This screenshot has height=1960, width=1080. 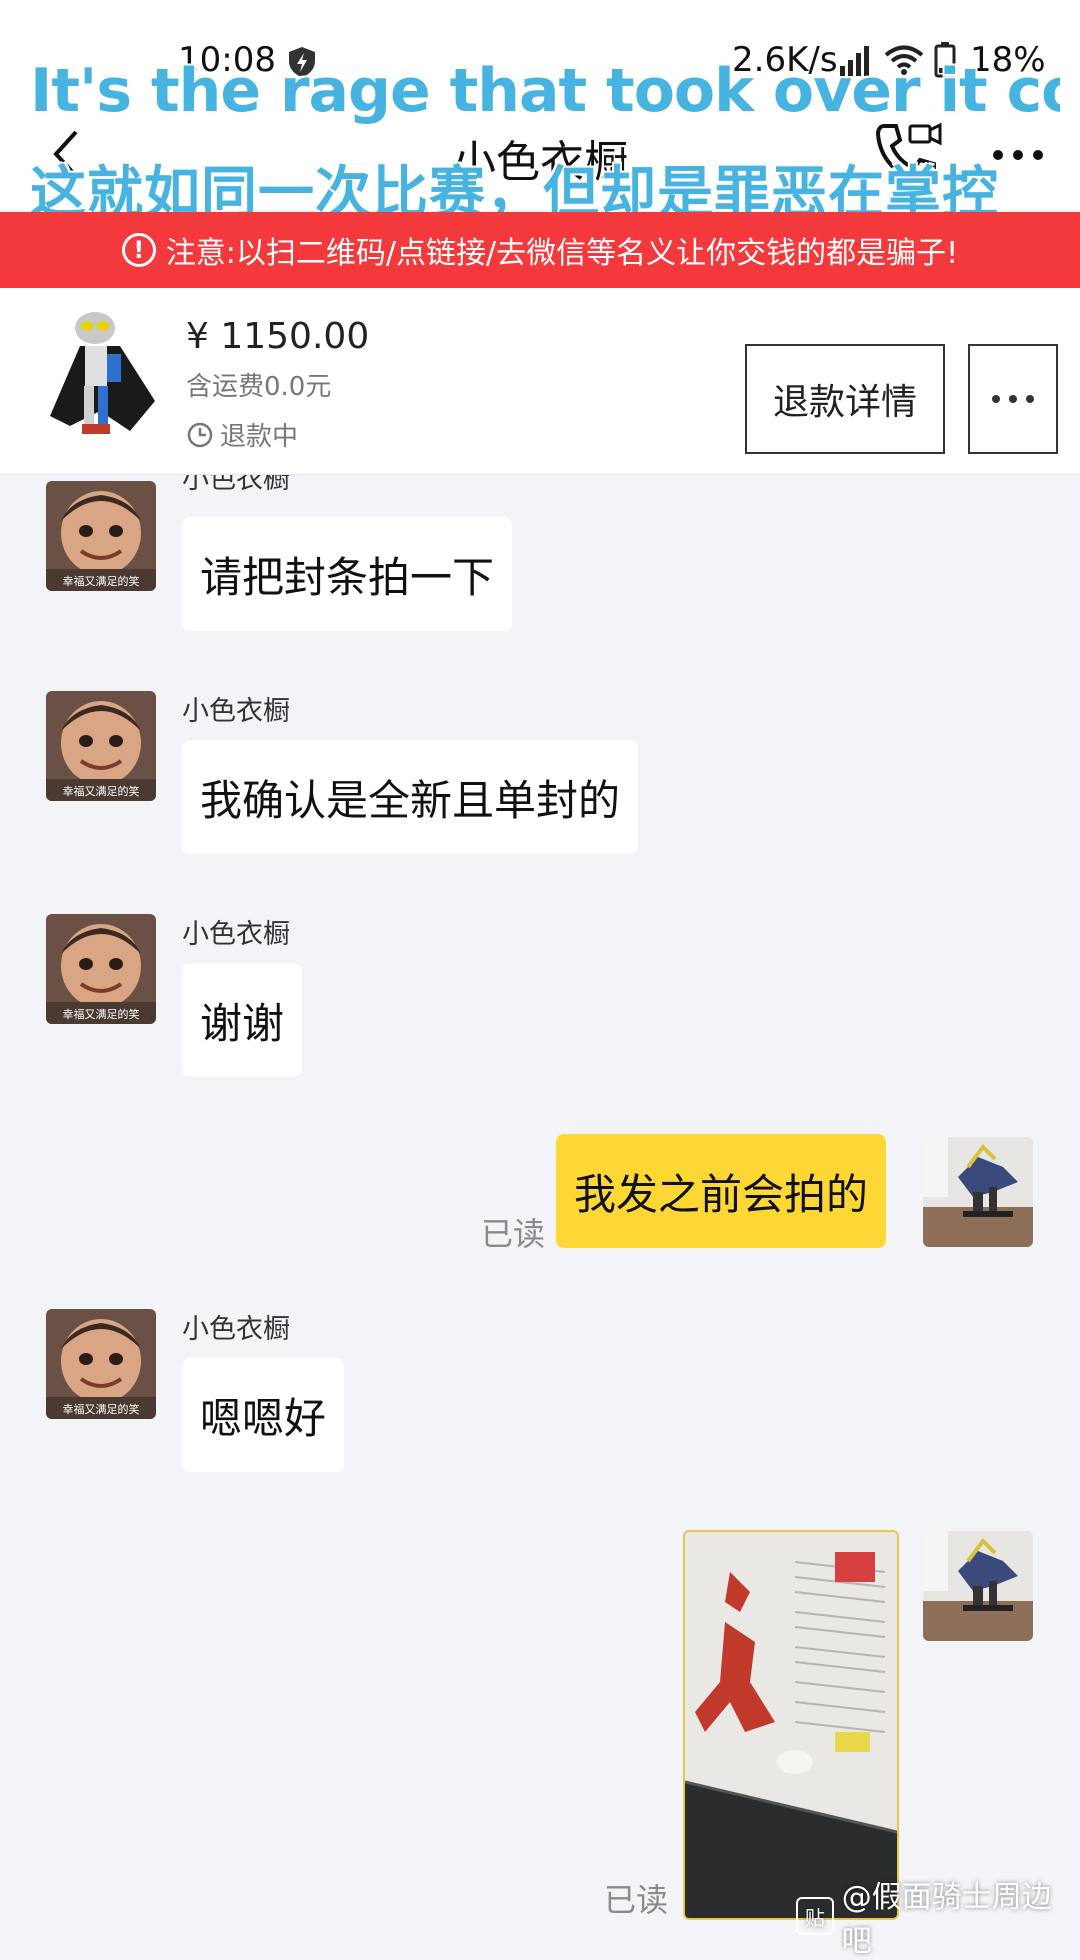 I want to click on more-options-icon, so click(x=1018, y=155).